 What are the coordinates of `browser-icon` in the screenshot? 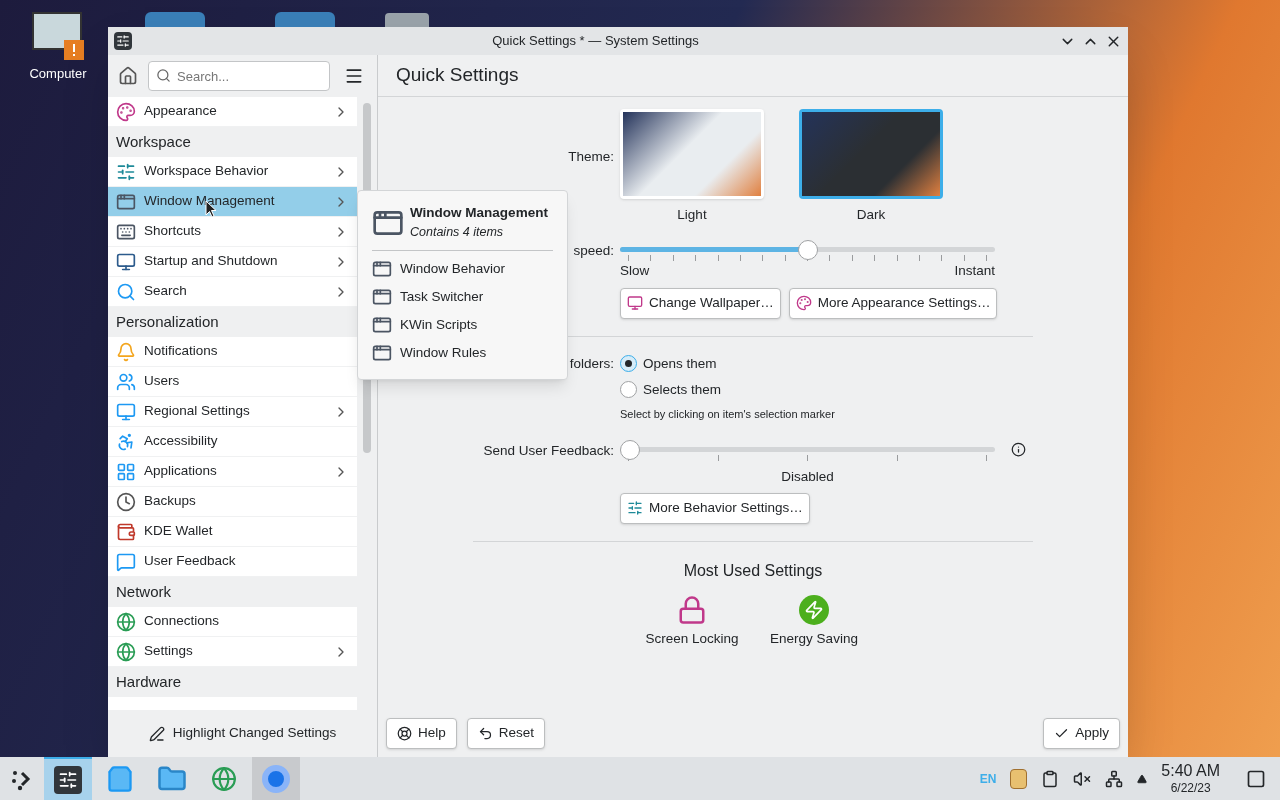 It's located at (276, 778).